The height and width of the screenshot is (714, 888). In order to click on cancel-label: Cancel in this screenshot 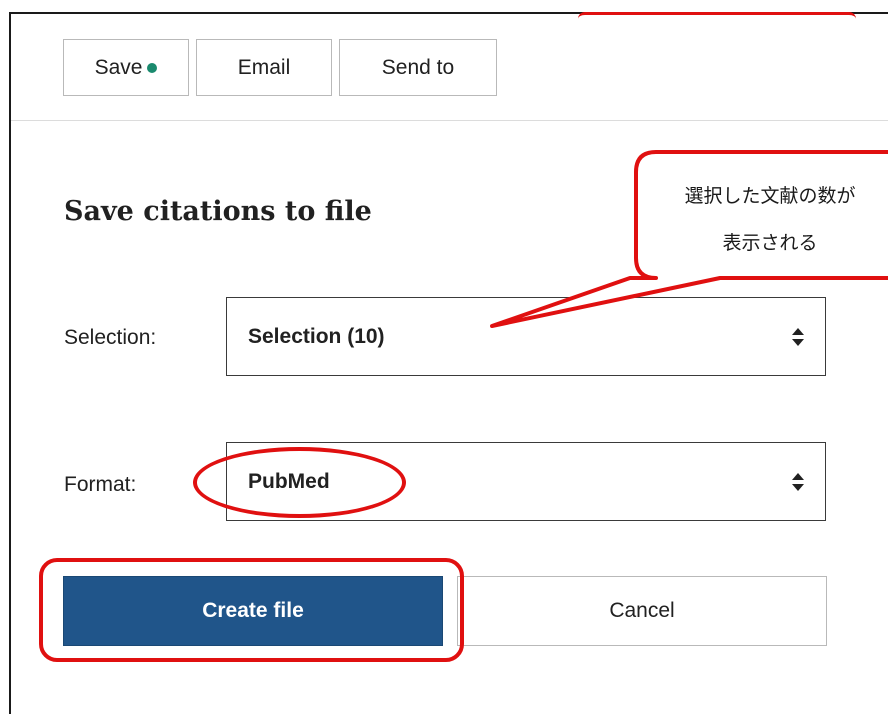, I will do `click(642, 610)`.